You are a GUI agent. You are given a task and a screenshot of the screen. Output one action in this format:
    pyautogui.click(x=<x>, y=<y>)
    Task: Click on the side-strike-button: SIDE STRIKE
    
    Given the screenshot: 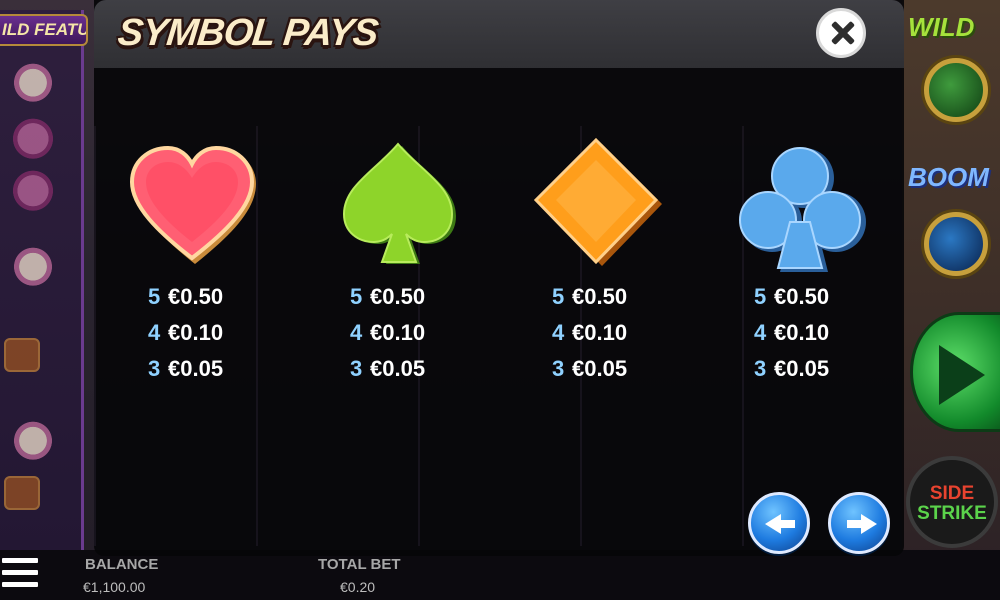 What is the action you would take?
    pyautogui.click(x=952, y=502)
    